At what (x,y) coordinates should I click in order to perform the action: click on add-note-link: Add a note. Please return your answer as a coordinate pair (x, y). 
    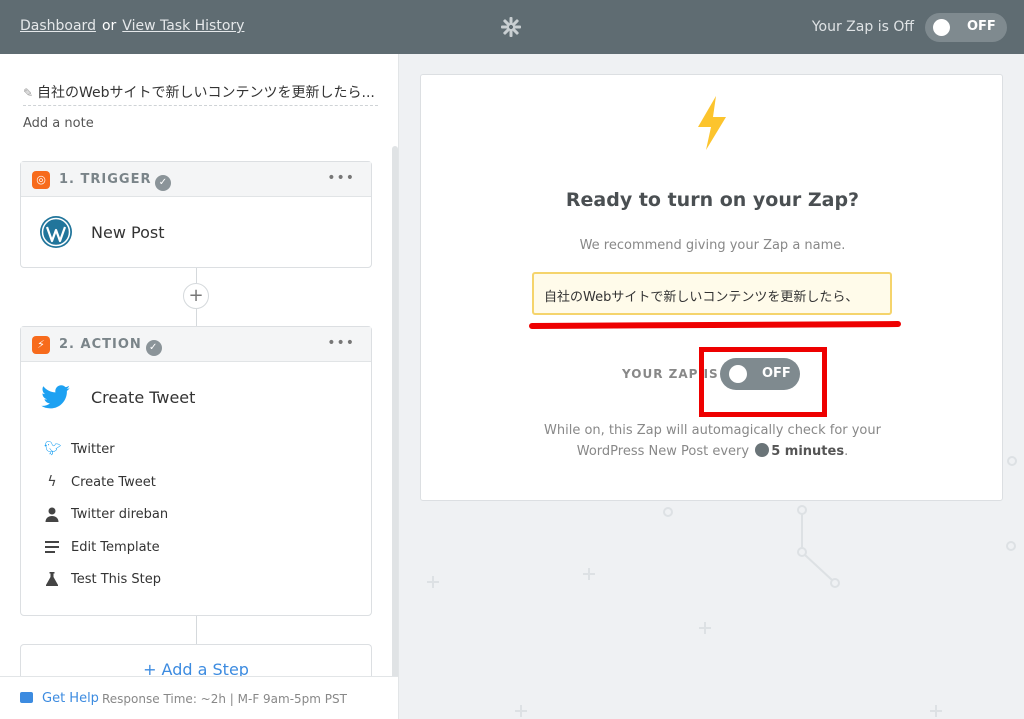
    Looking at the image, I should click on (58, 123).